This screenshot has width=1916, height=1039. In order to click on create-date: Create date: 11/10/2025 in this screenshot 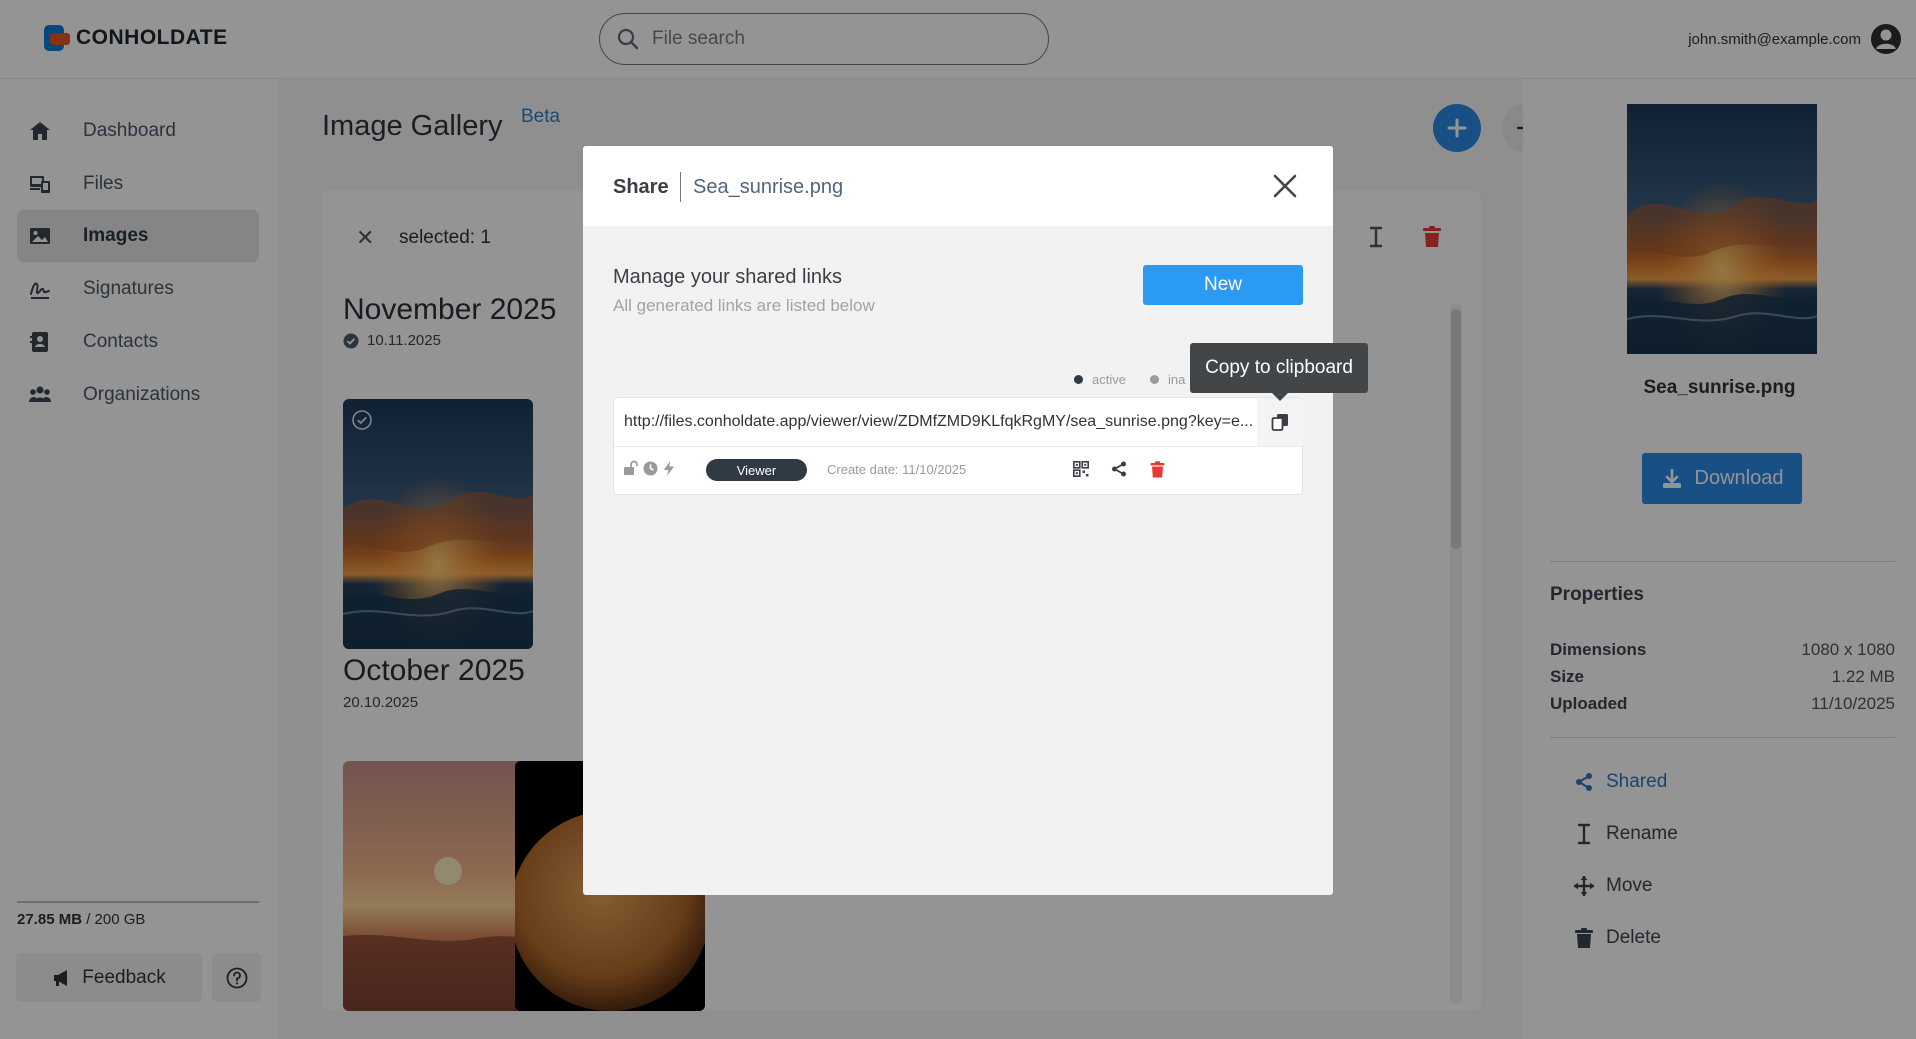, I will do `click(897, 469)`.